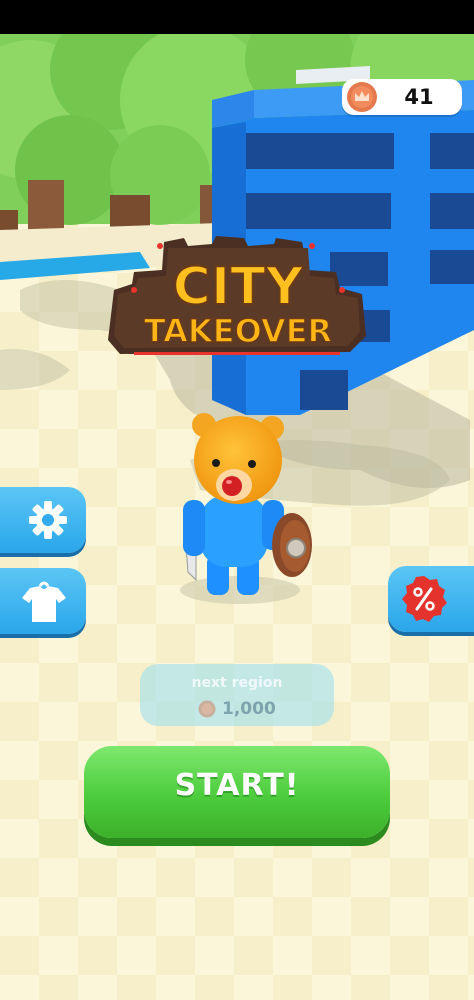 The height and width of the screenshot is (1000, 474). I want to click on status-bar, so click(237, 17).